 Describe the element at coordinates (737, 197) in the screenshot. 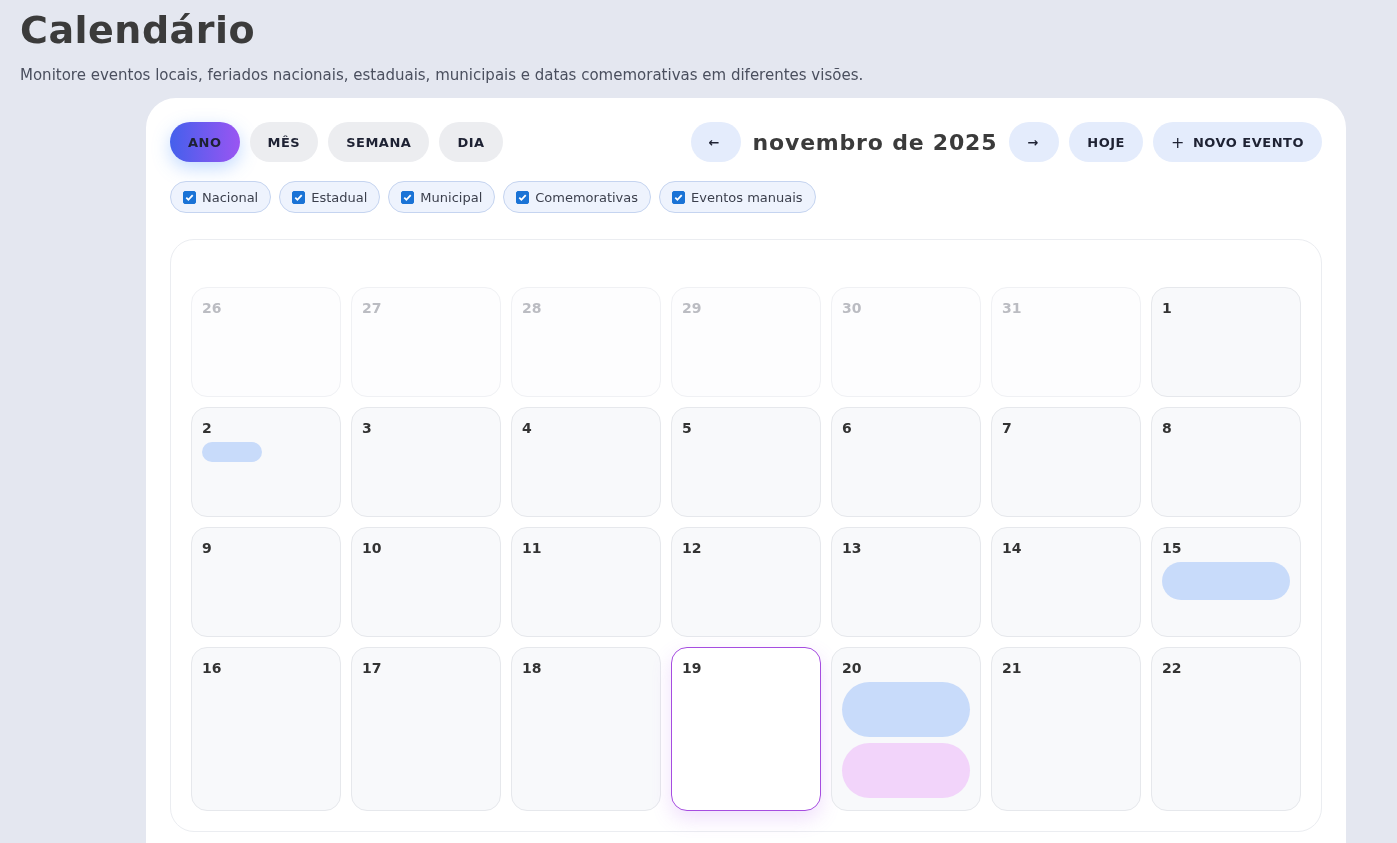

I see `filter-checkbox: Eventos manuais` at that location.